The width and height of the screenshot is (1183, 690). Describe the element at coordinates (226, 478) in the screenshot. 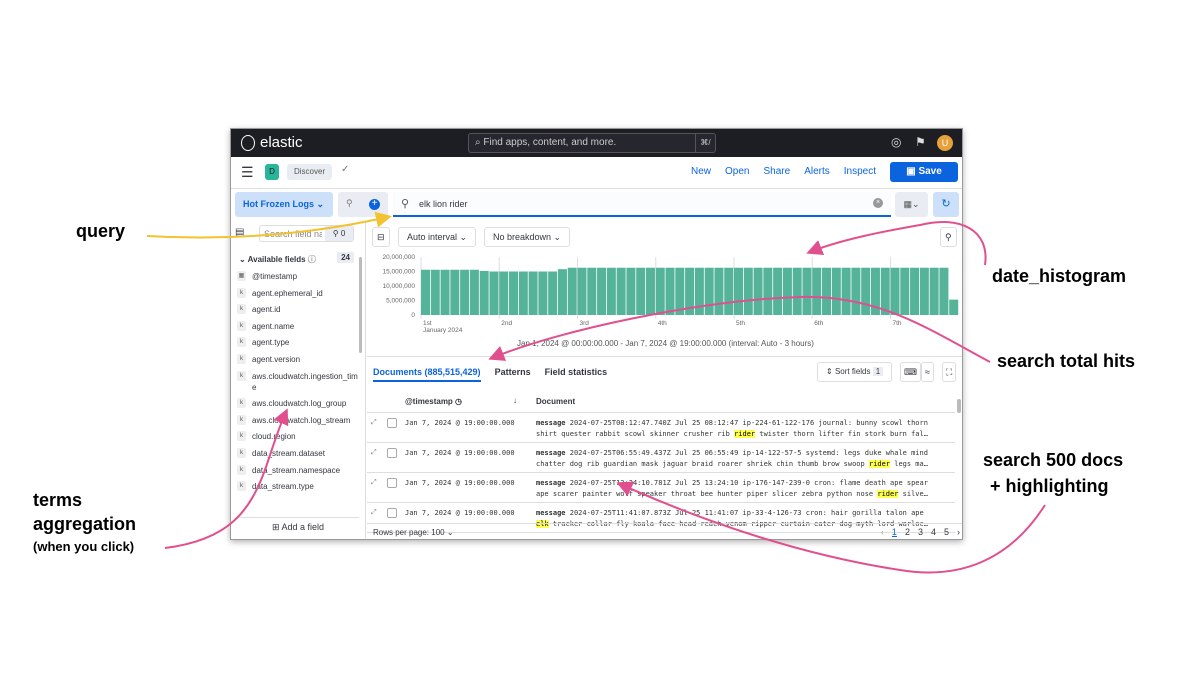

I see `terms-arrow` at that location.